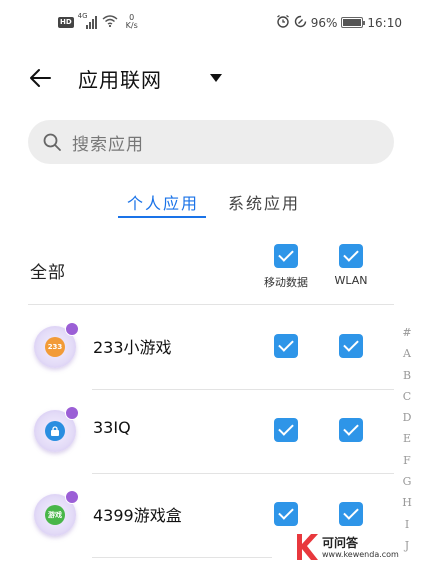  I want to click on clock: 16:10, so click(384, 22).